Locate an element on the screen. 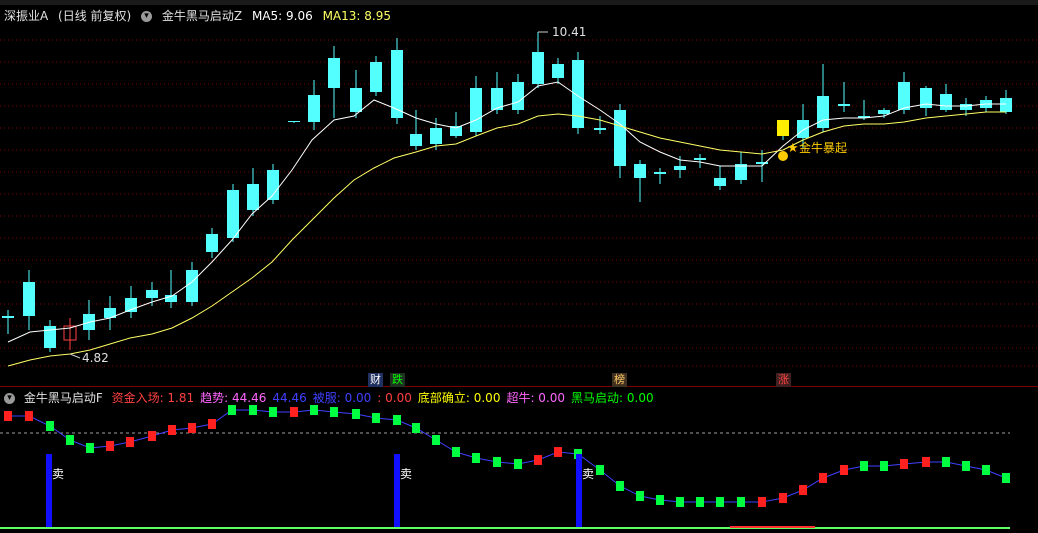 The height and width of the screenshot is (533, 1038). sub-field-4: : 0.00 is located at coordinates (394, 398).